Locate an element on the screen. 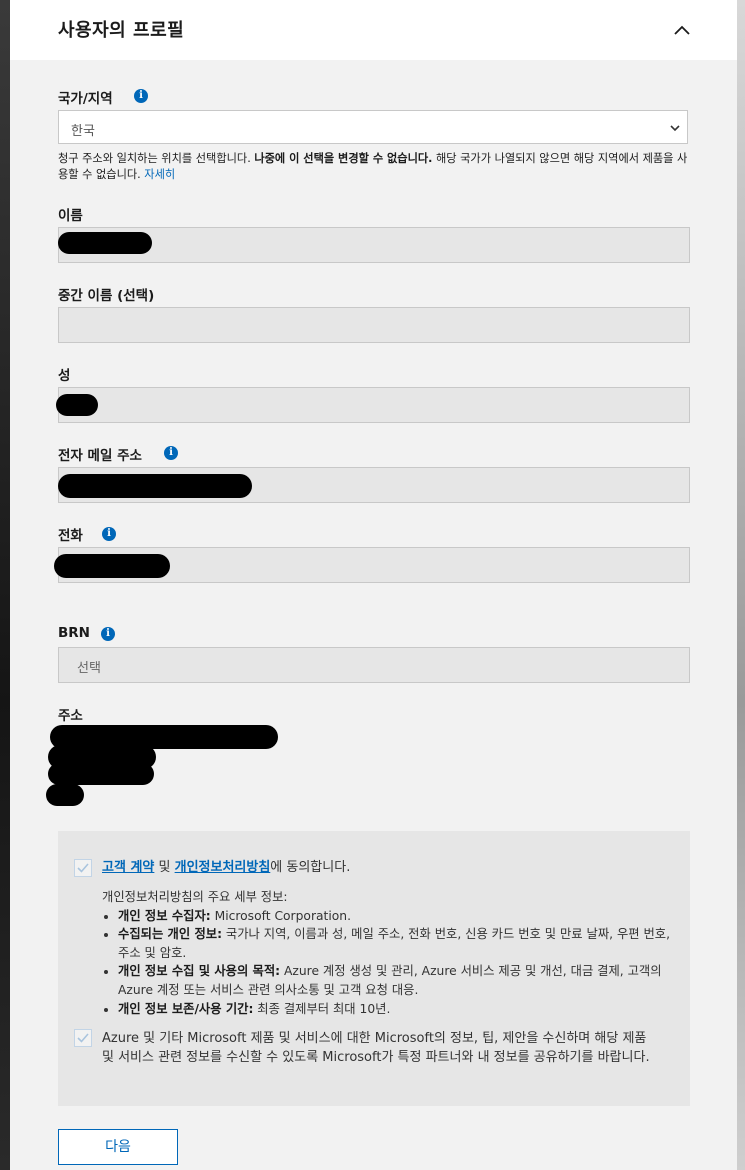  country-help-warning: 나중에 이 선택을 변경할 수 없습니다. is located at coordinates (343, 158).